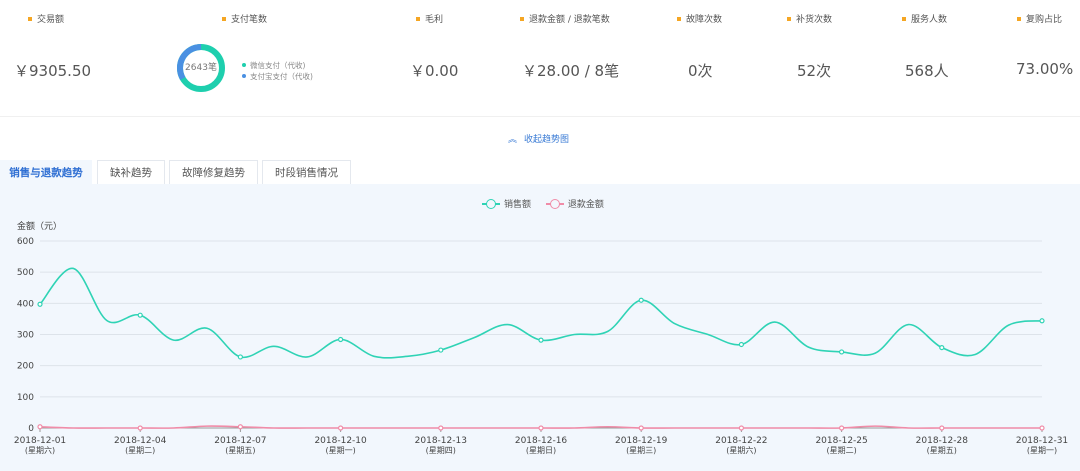 This screenshot has width=1080, height=471. Describe the element at coordinates (140, 441) in the screenshot. I see `x-tick-label: 2018-12-04` at that location.